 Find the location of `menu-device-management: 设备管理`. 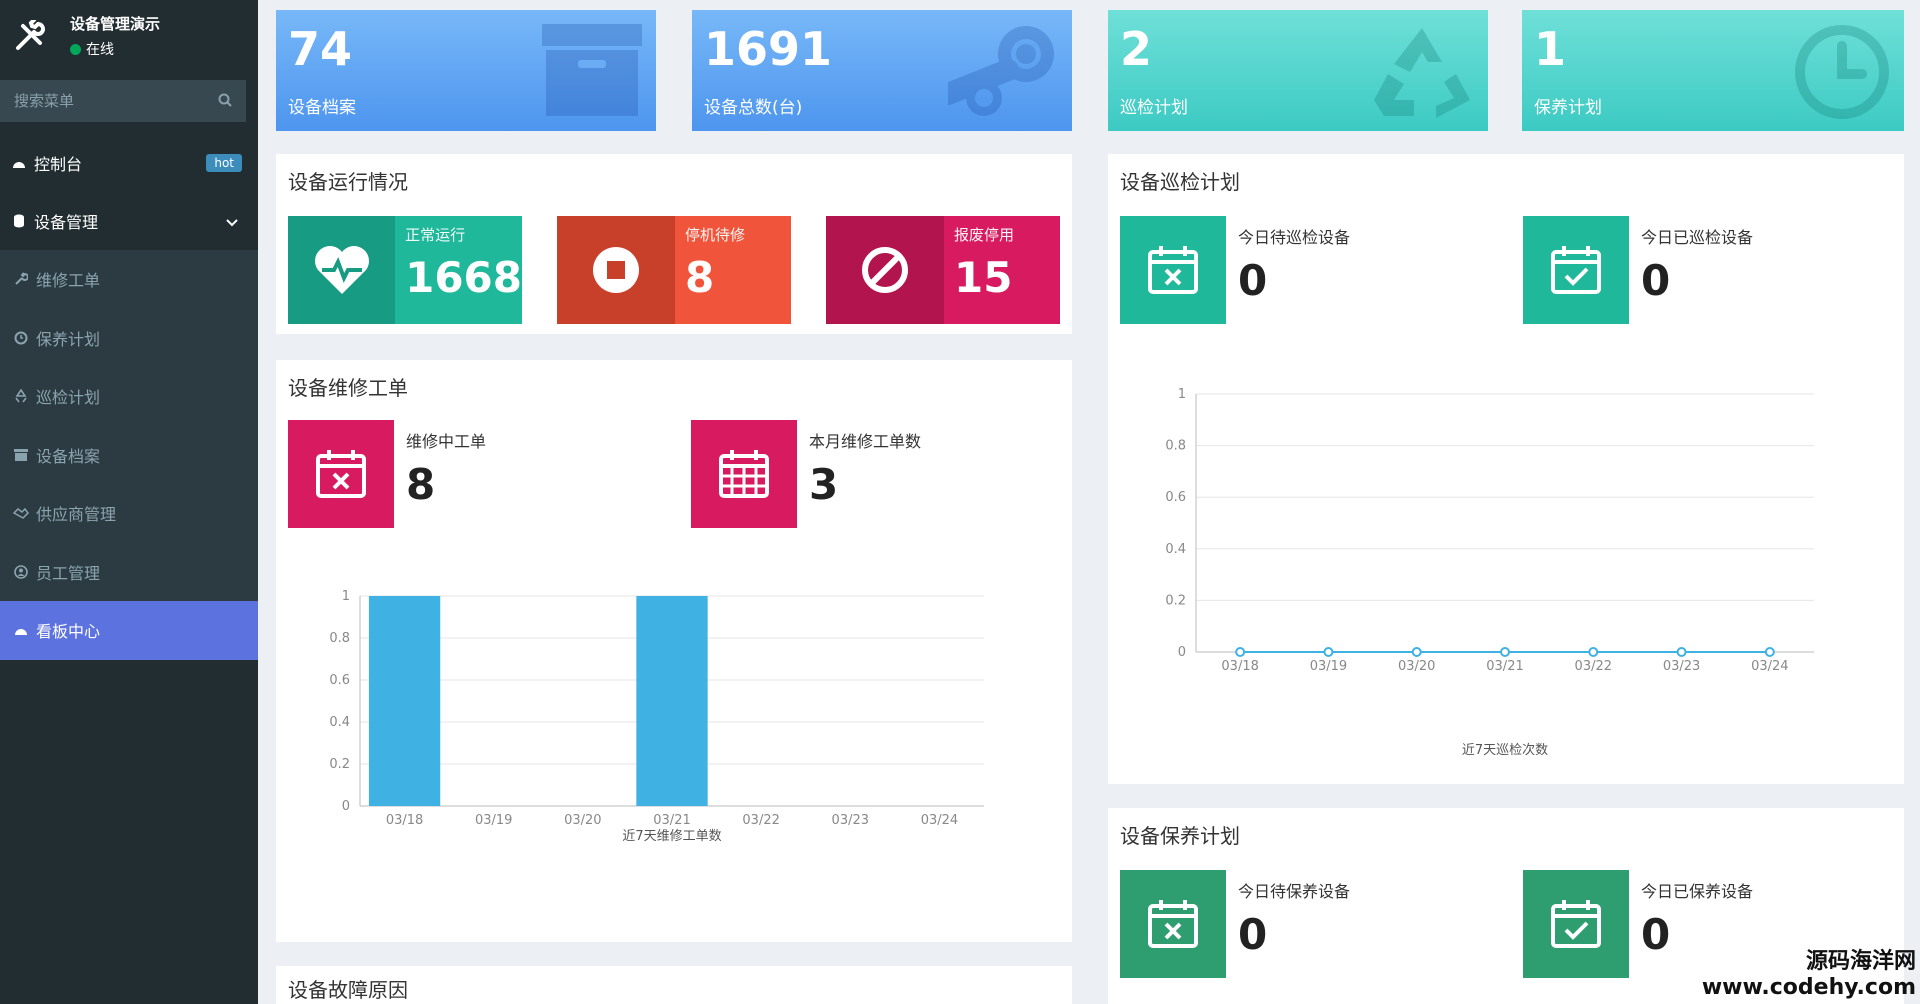

menu-device-management: 设备管理 is located at coordinates (129, 221).